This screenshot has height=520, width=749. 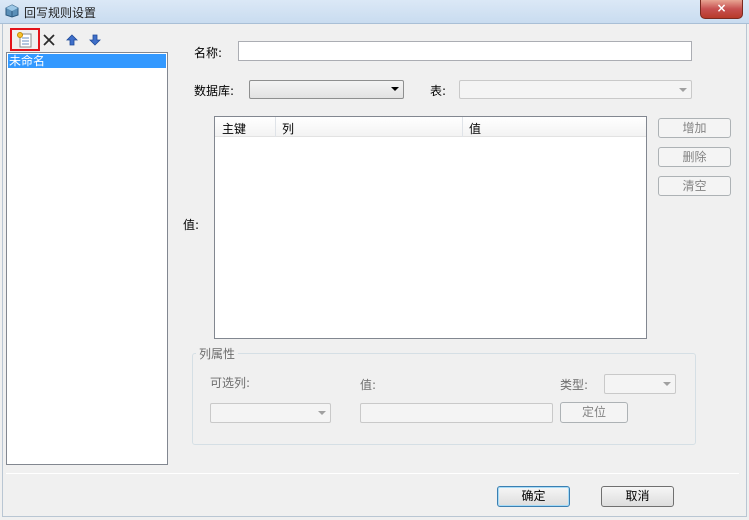 I want to click on column-header-column: 列, so click(x=288, y=128).